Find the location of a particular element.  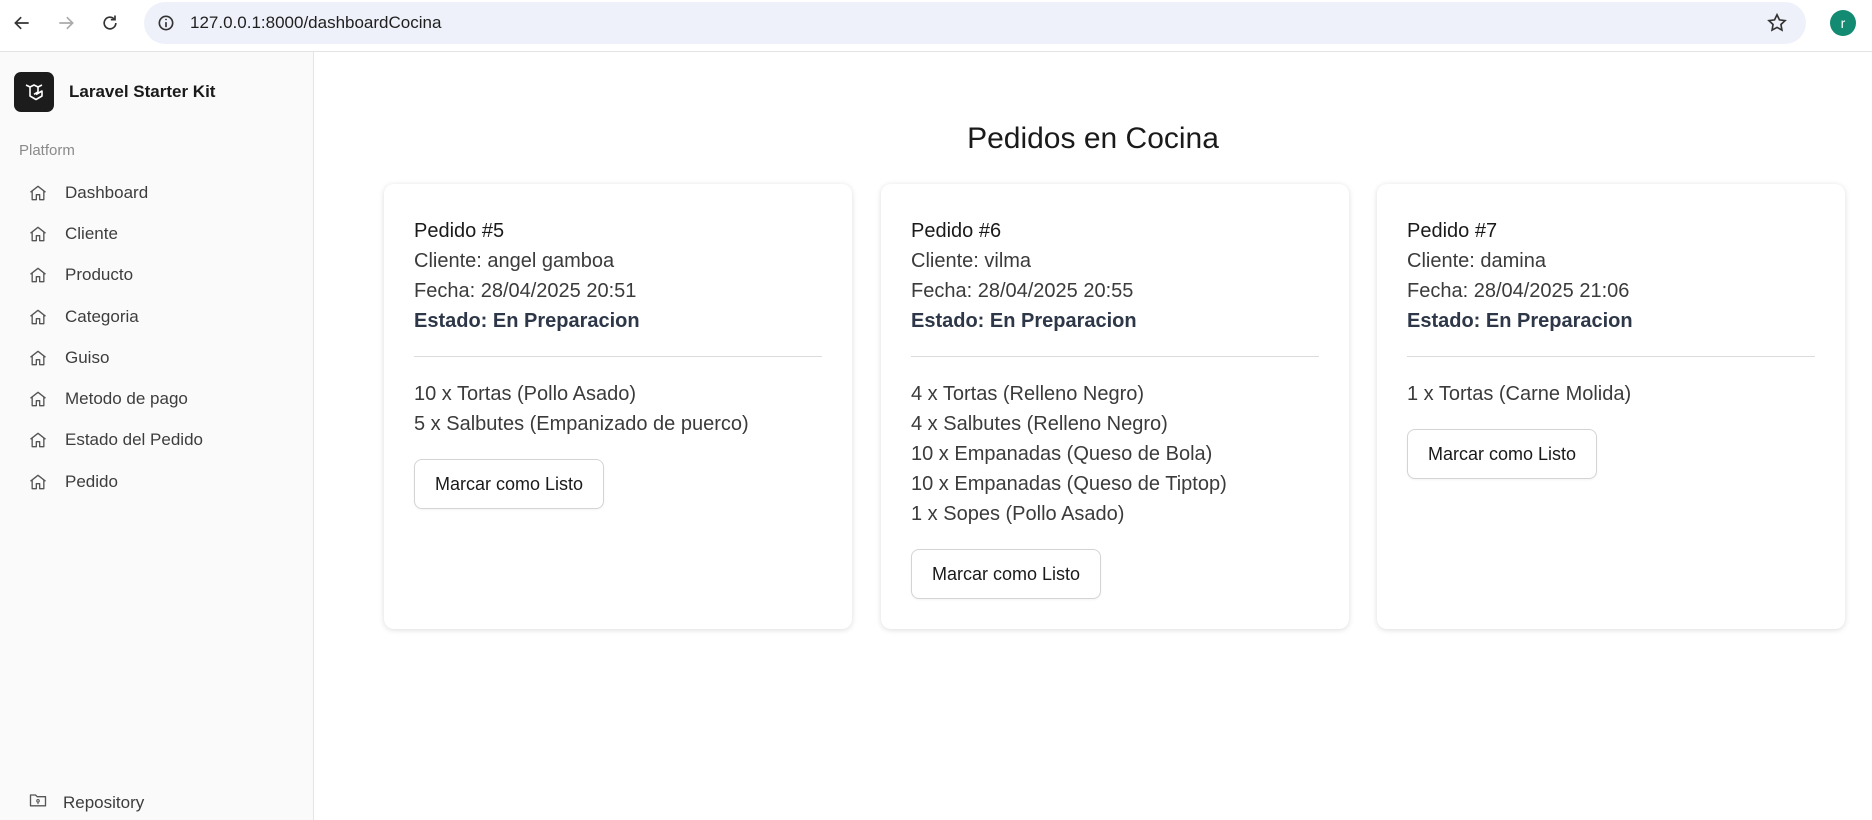

order-cliente: Cliente: vilma is located at coordinates (971, 261).